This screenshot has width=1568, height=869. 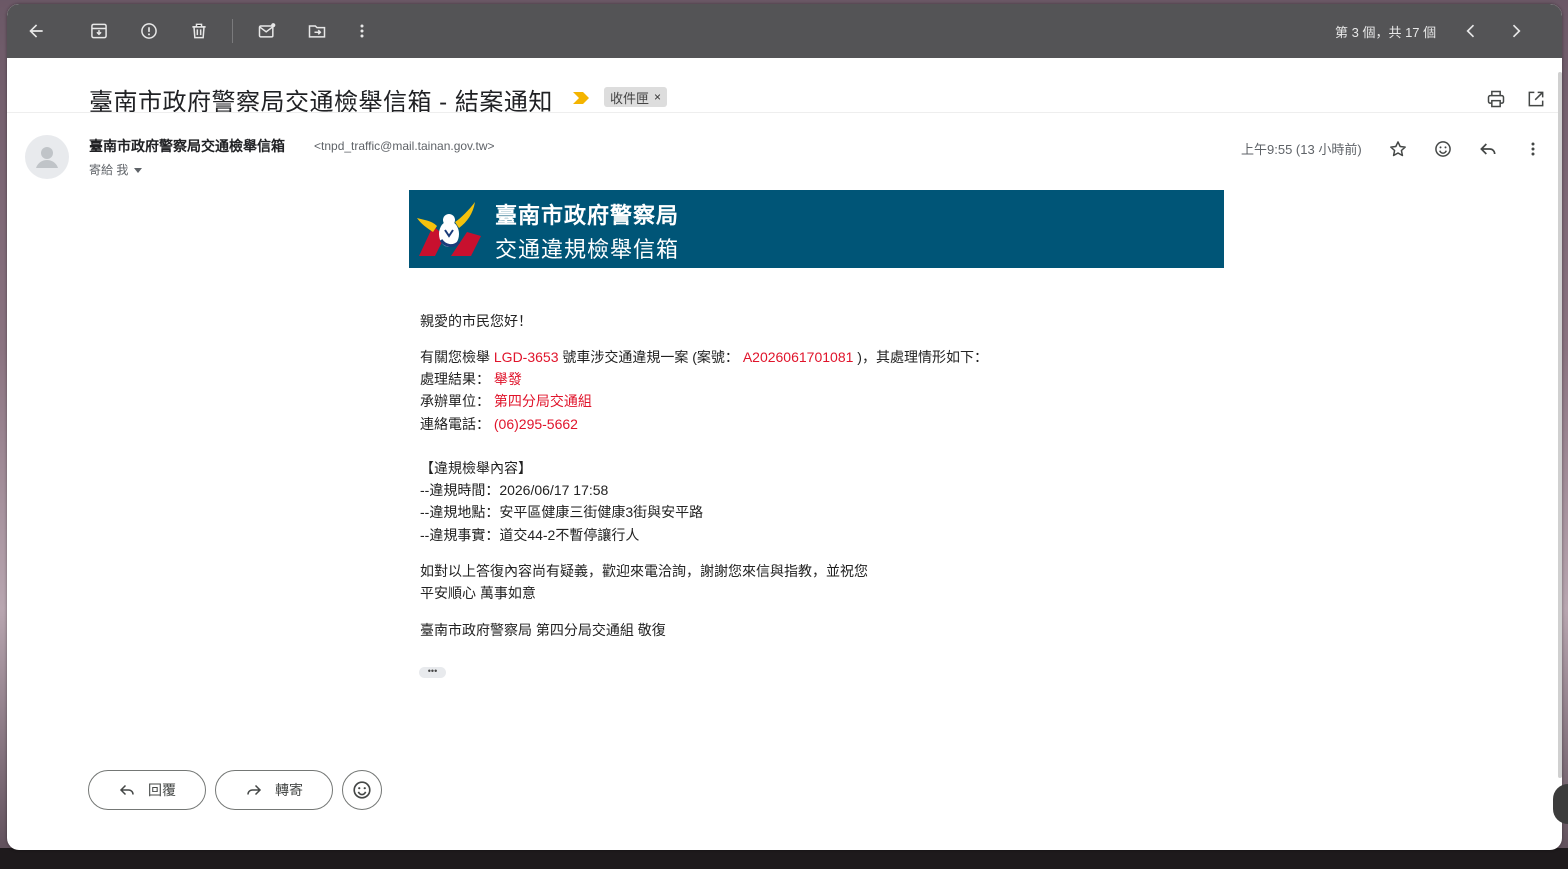 I want to click on phone-line: 連絡電話： (06)295-5662, so click(x=499, y=424).